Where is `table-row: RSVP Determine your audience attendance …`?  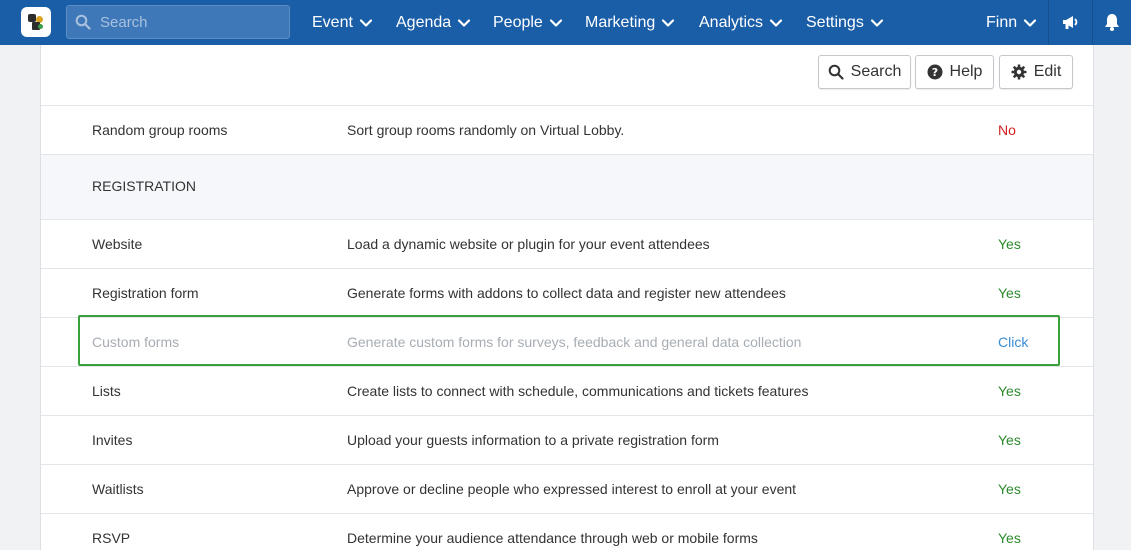
table-row: RSVP Determine your audience attendance … is located at coordinates (567, 532).